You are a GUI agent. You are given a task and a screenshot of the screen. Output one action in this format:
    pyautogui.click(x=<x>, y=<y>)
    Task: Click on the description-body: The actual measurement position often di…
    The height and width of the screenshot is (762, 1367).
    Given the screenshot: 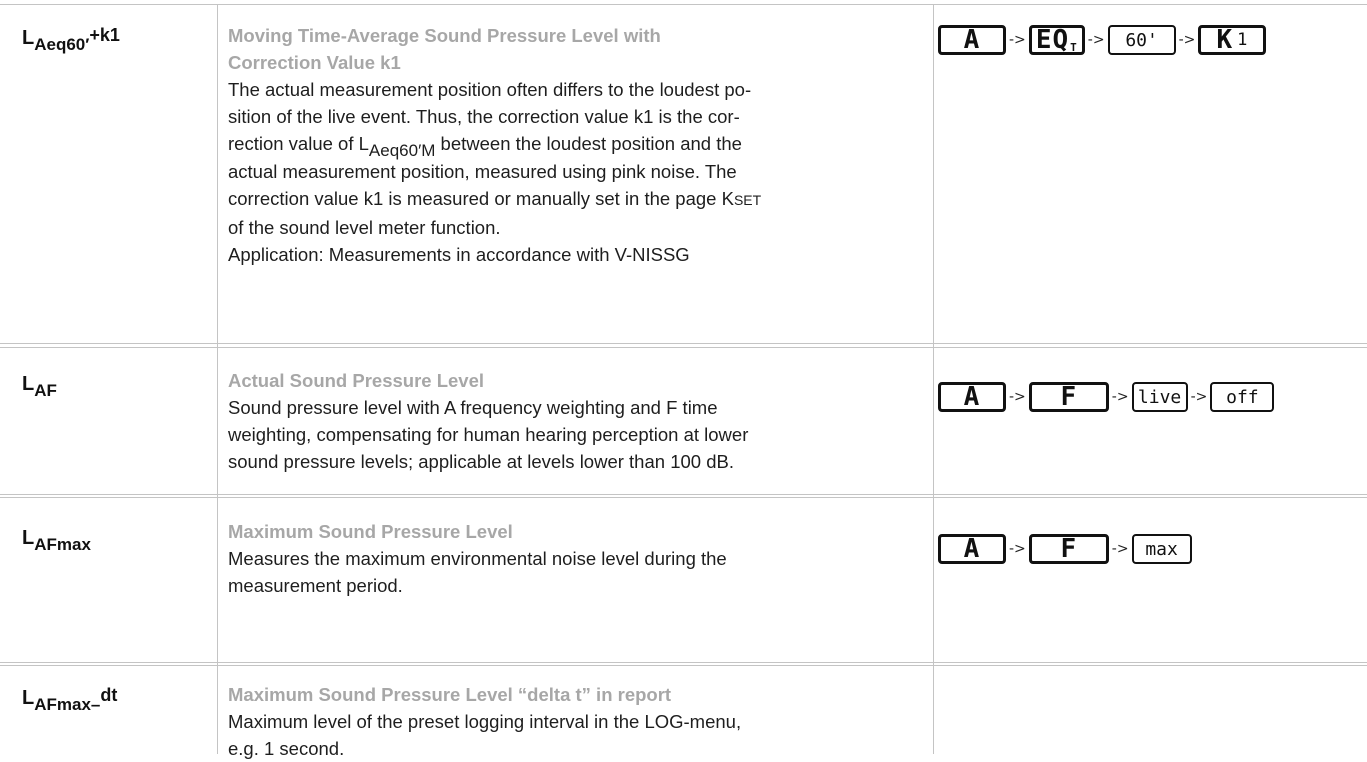 What is the action you would take?
    pyautogui.click(x=495, y=172)
    